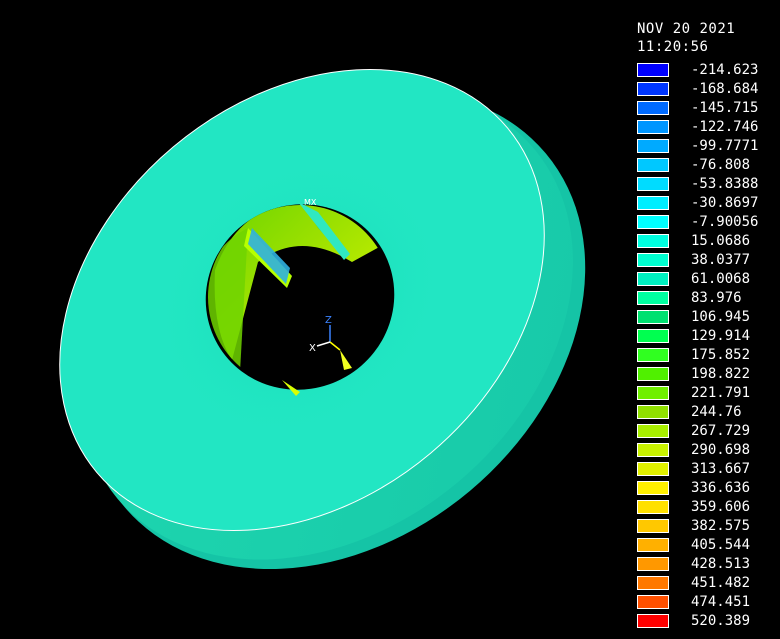 Image resolution: width=780 pixels, height=639 pixels. I want to click on legend-time: 11:20:56, so click(673, 47).